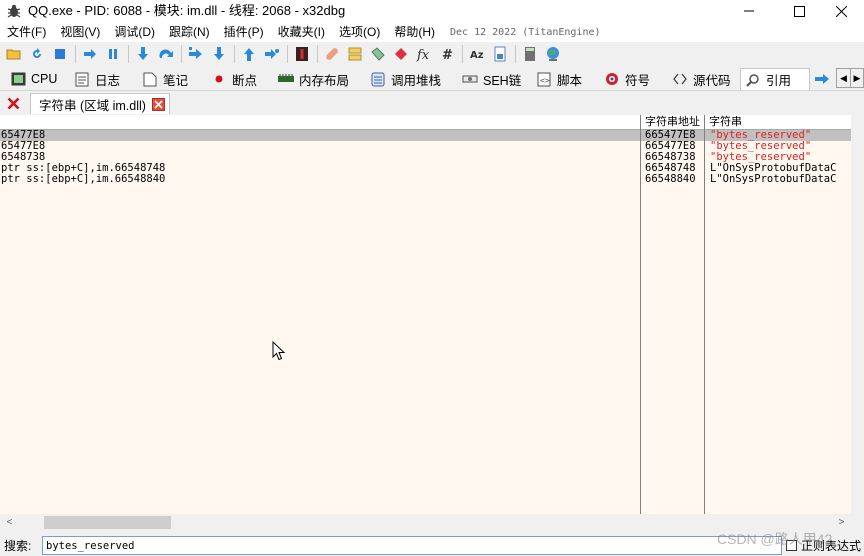 The height and width of the screenshot is (556, 864). Describe the element at coordinates (320, 122) in the screenshot. I see `column-header-disassembly` at that location.